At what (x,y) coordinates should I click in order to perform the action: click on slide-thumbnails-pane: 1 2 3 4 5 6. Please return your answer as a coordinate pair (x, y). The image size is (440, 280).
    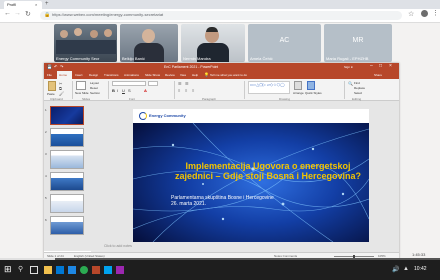
    Looking at the image, I should click on (67, 176).